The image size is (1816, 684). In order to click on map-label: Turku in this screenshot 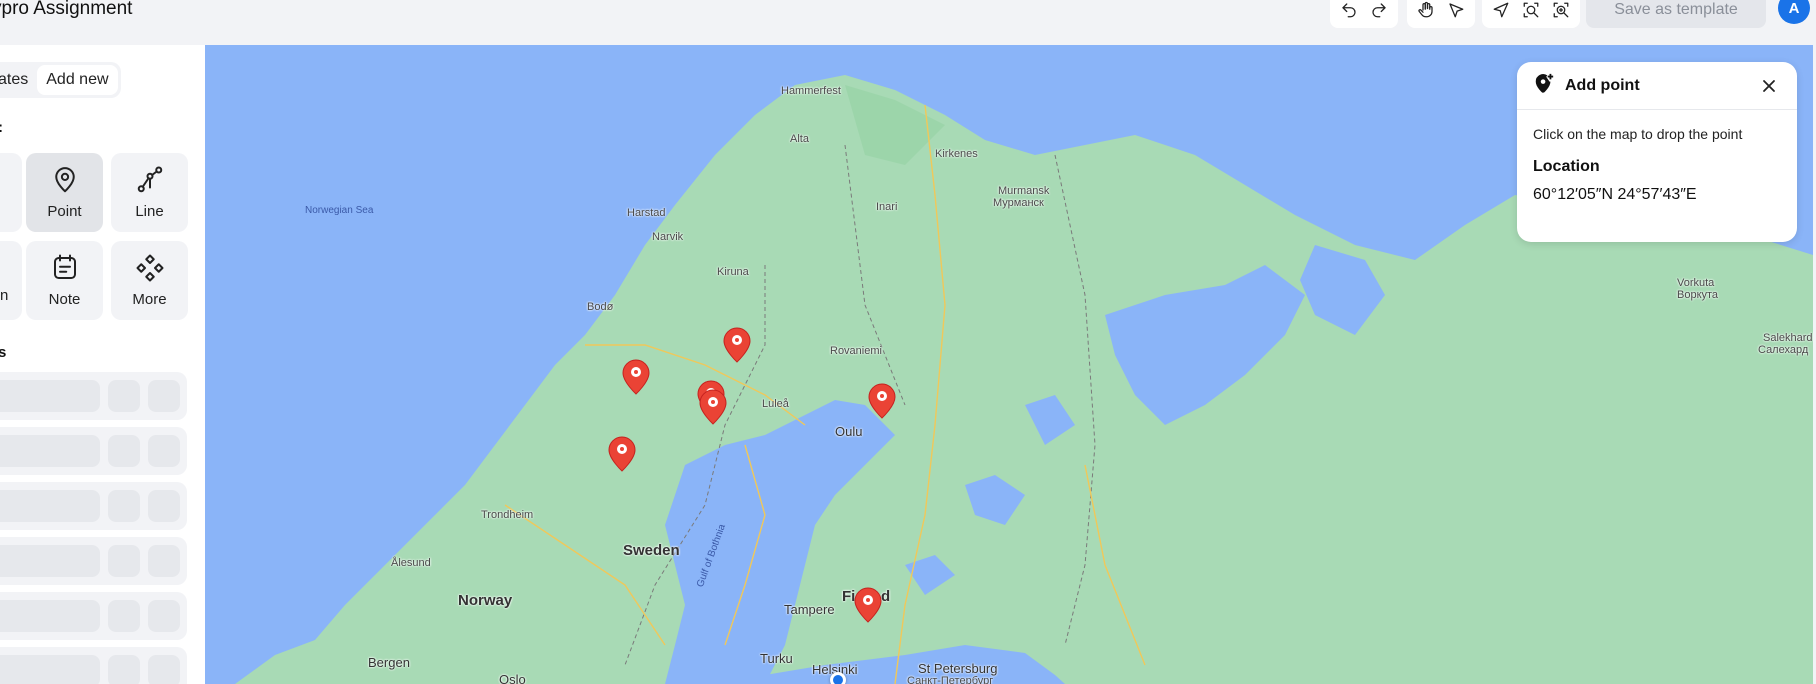, I will do `click(776, 658)`.